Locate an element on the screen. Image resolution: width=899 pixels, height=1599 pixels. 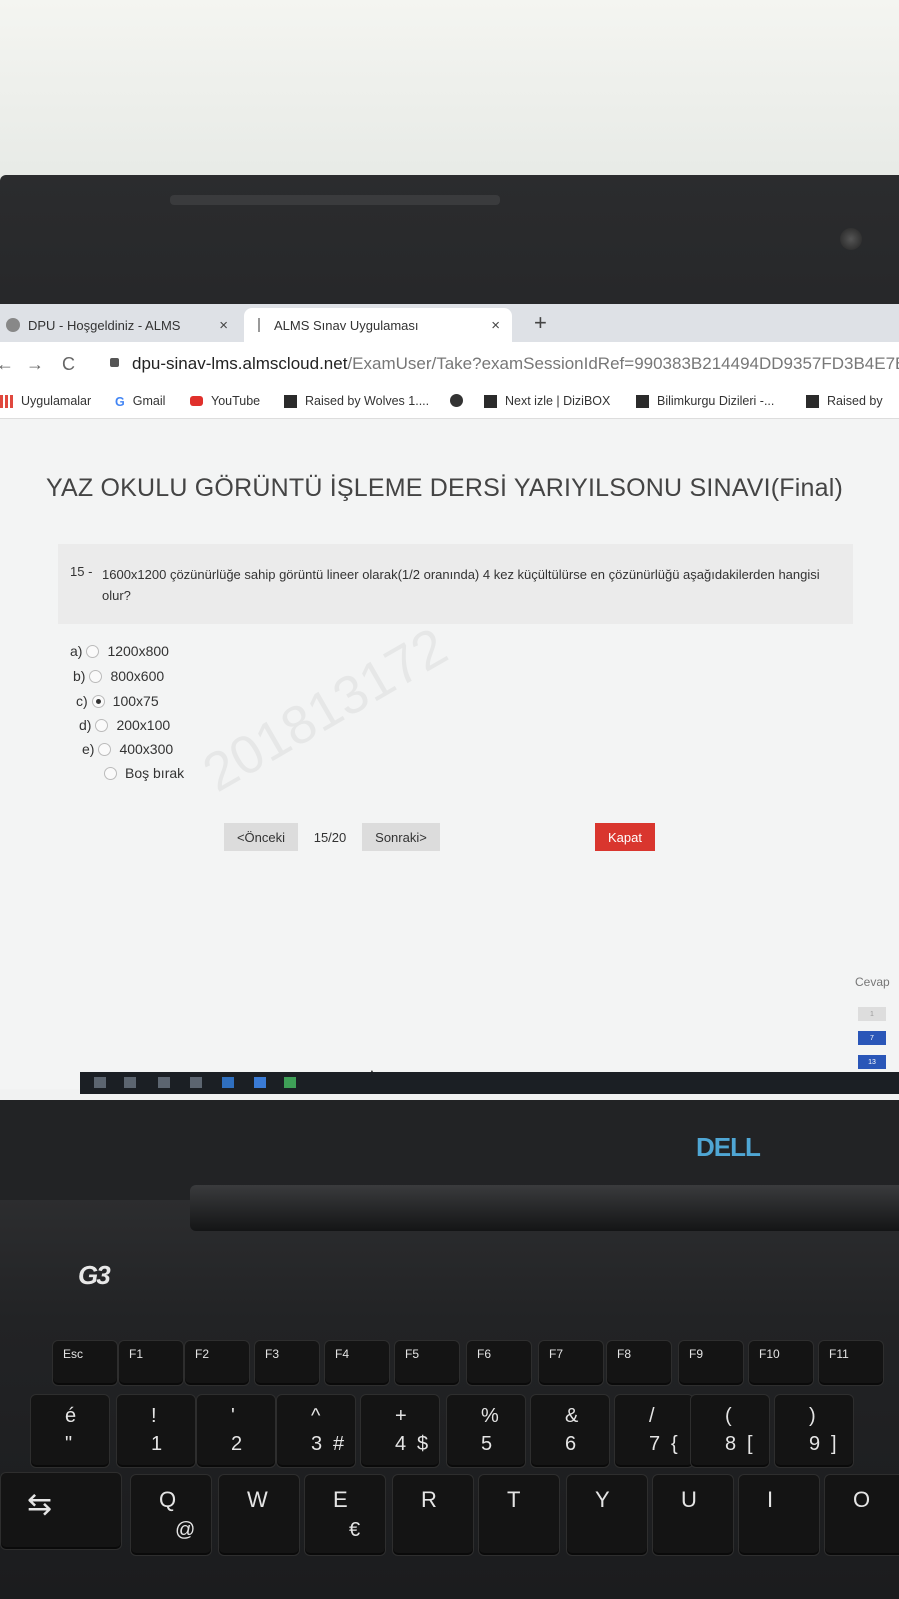
store-icon is located at coordinates (260, 1082).